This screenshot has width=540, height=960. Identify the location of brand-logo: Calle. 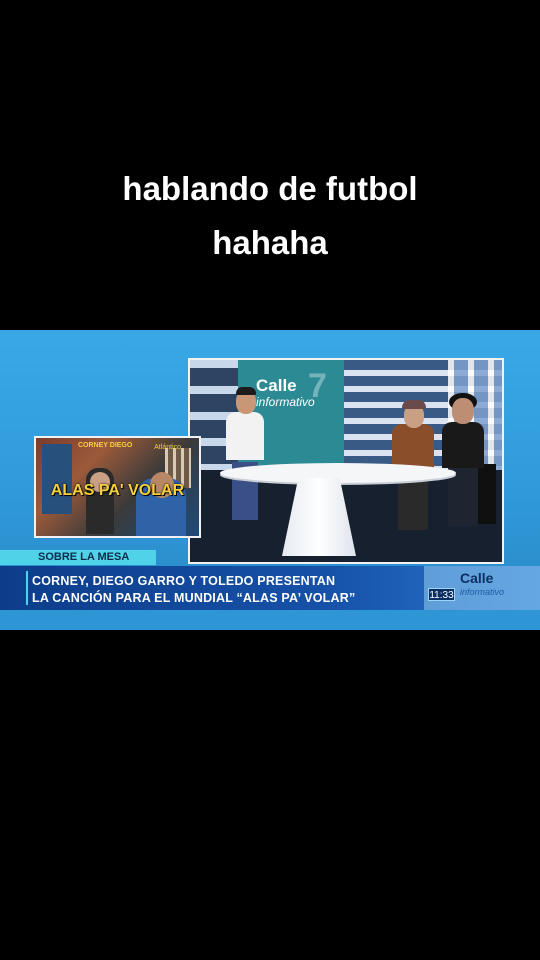
(477, 578).